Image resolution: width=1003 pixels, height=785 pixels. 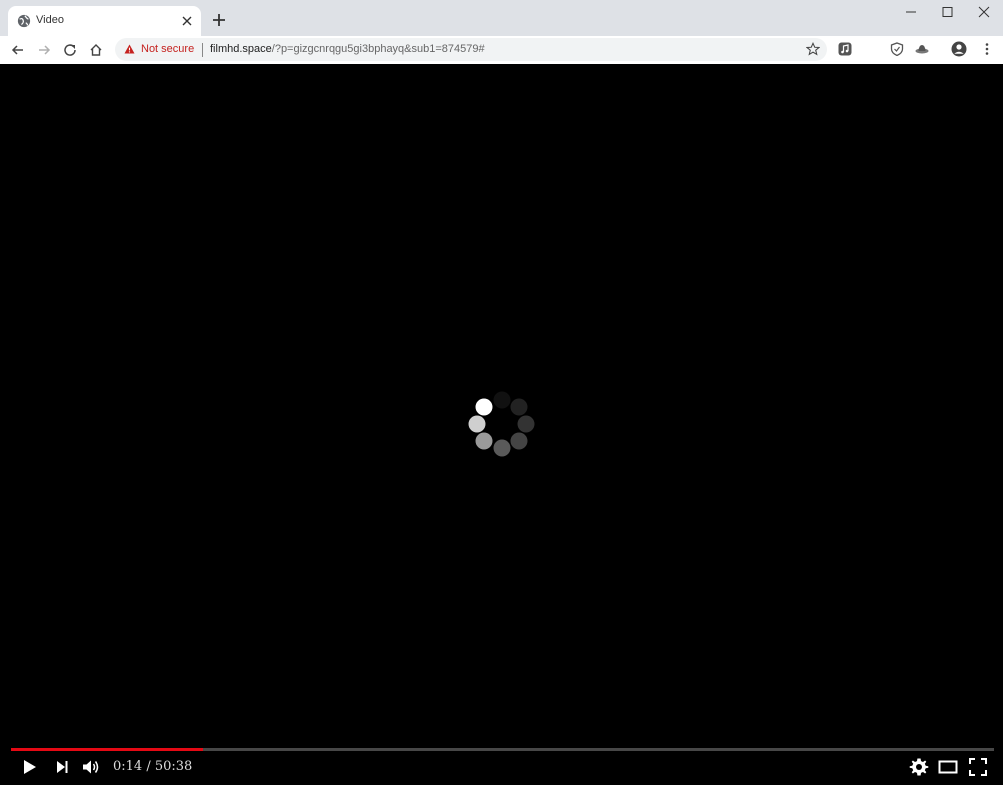 I want to click on minimize-icon, so click(x=911, y=12).